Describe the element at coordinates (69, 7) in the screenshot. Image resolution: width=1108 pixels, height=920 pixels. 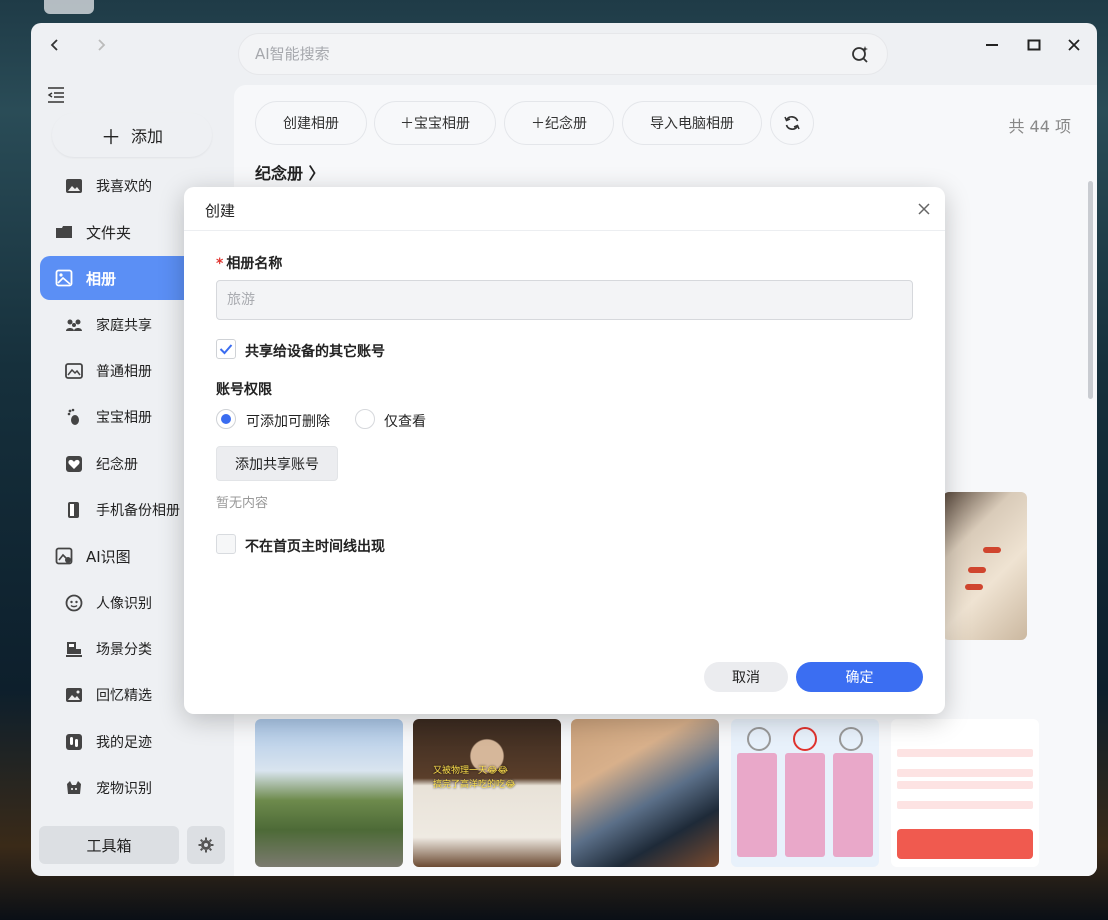
I see `background-window-tab` at that location.